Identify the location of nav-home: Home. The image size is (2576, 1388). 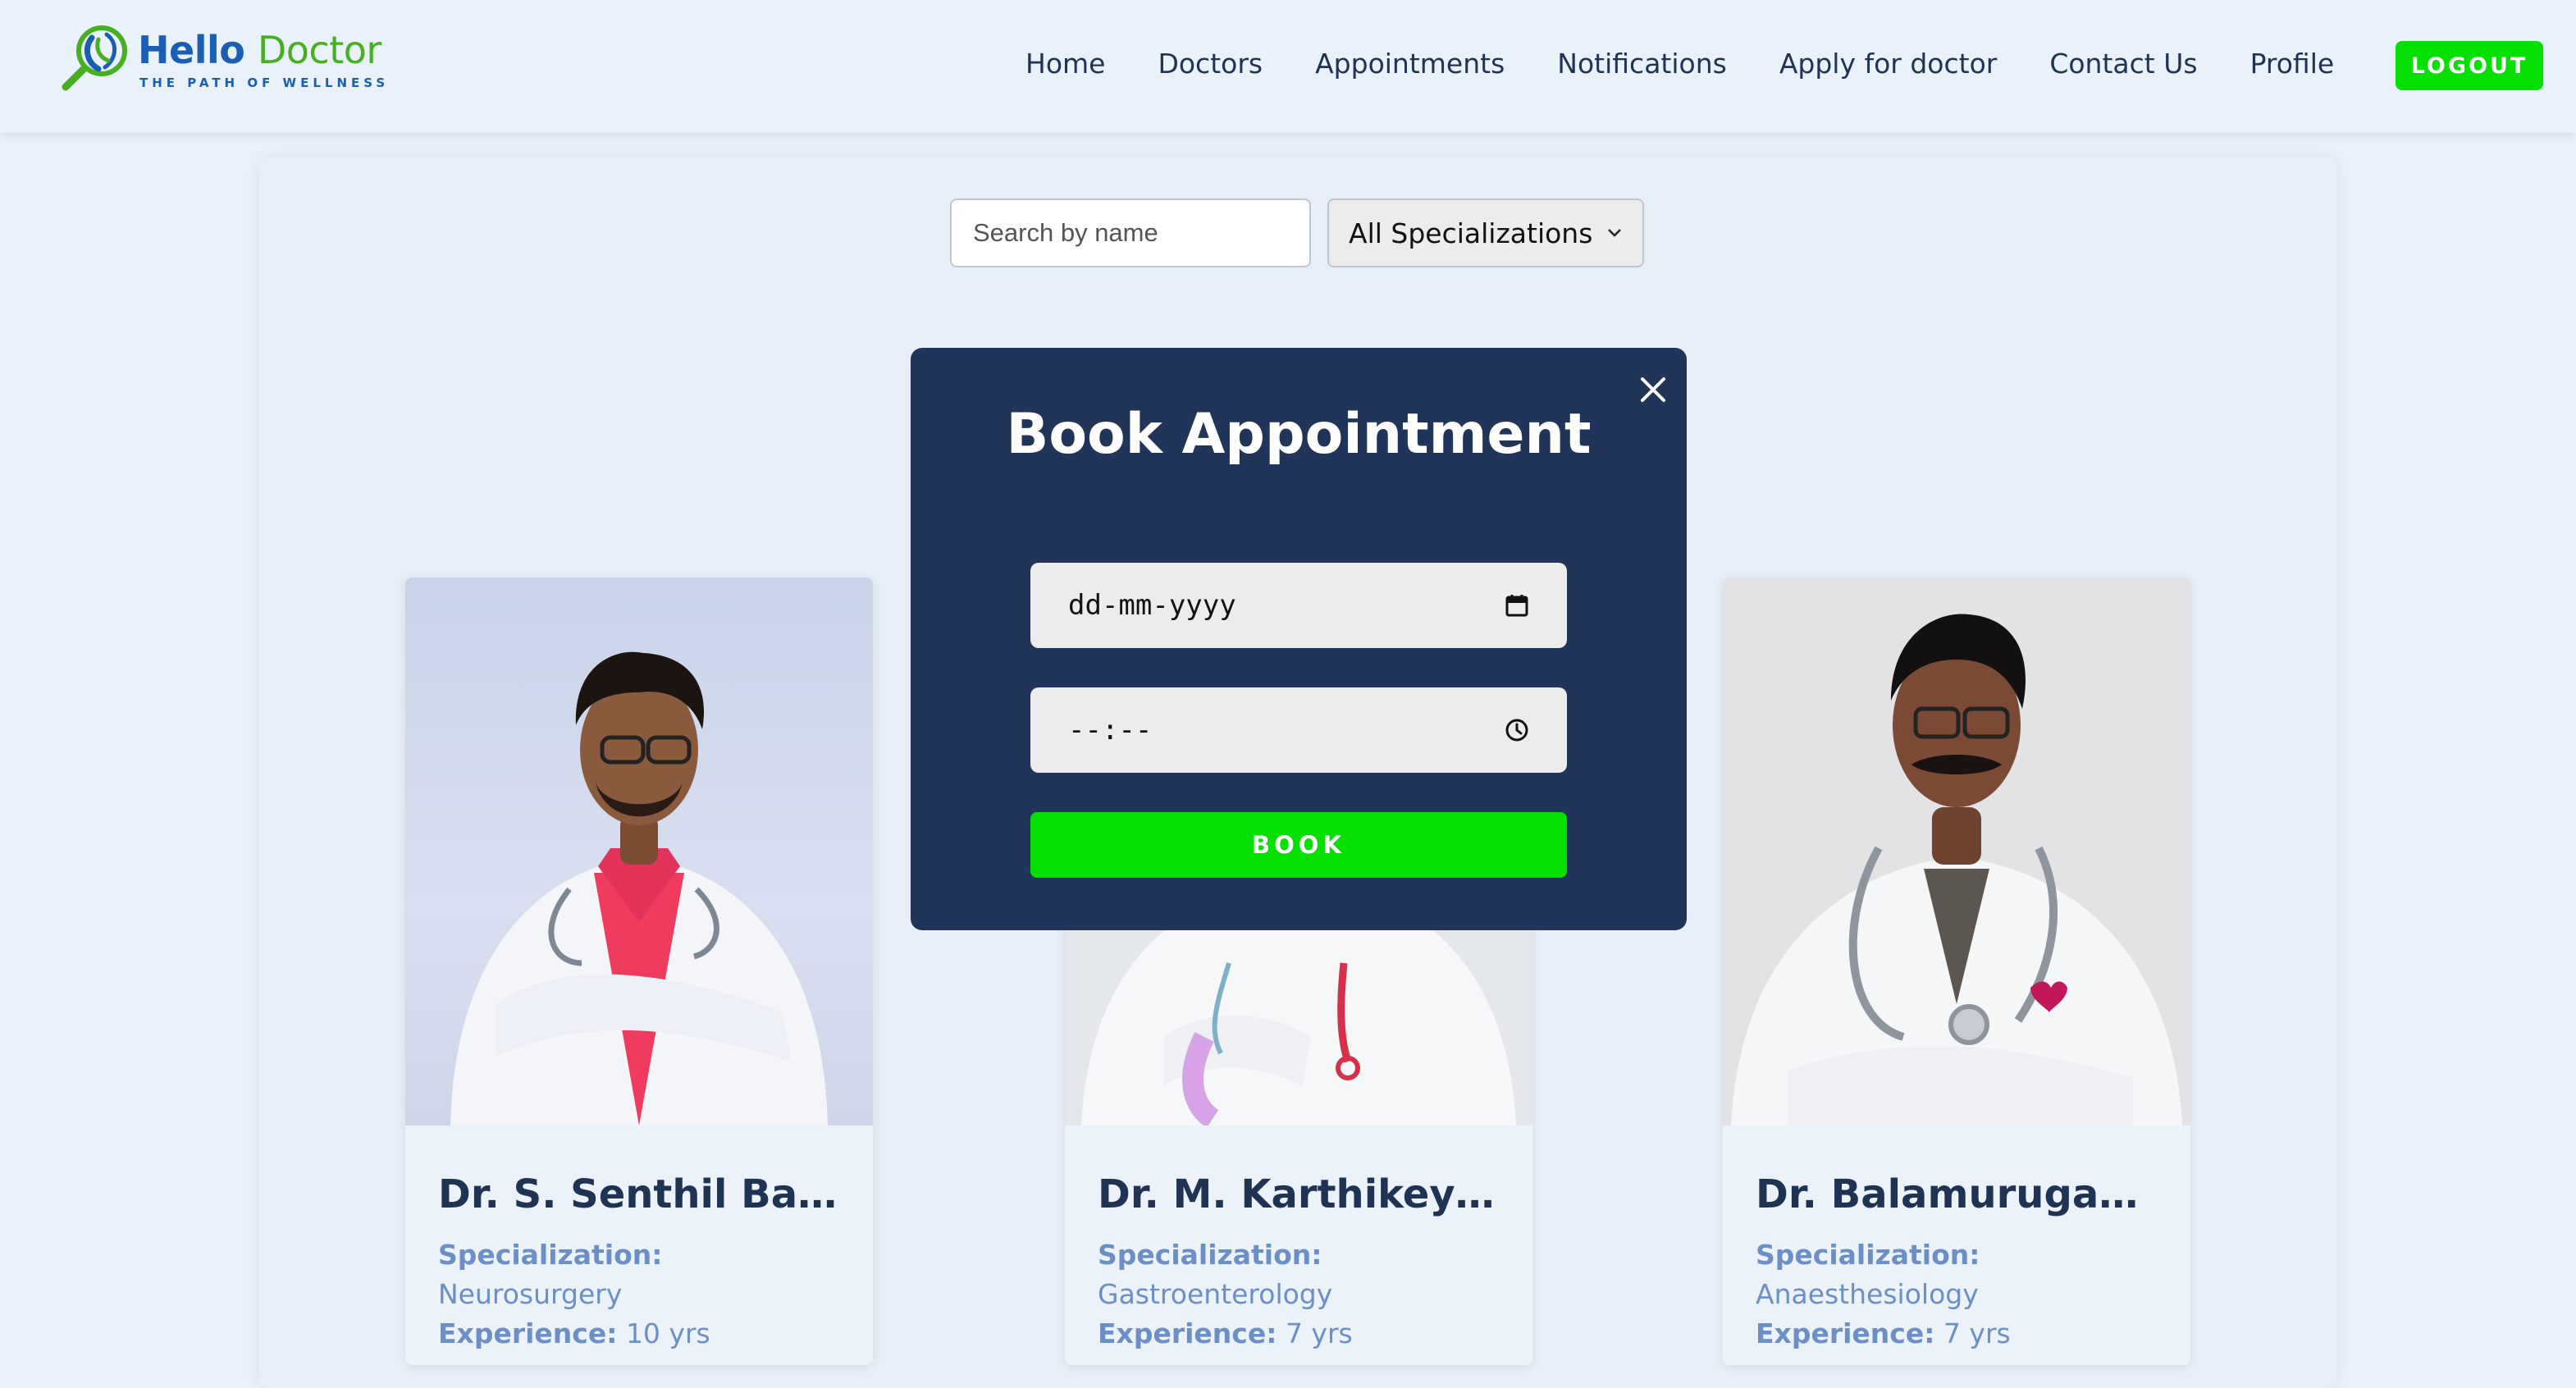
(1065, 64).